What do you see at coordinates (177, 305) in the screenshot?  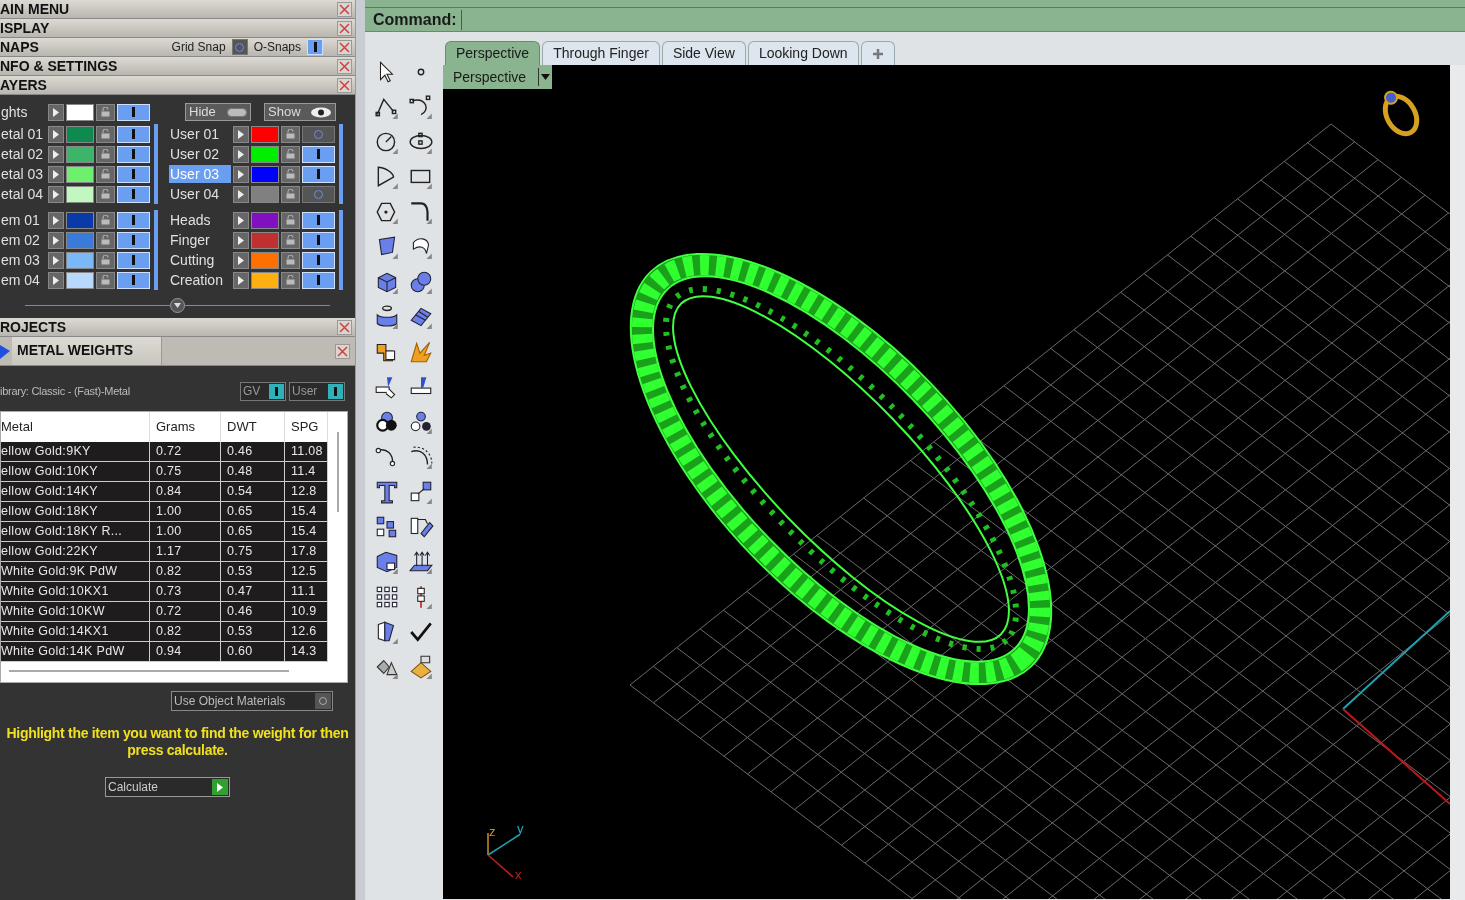 I see `collapse-icon` at bounding box center [177, 305].